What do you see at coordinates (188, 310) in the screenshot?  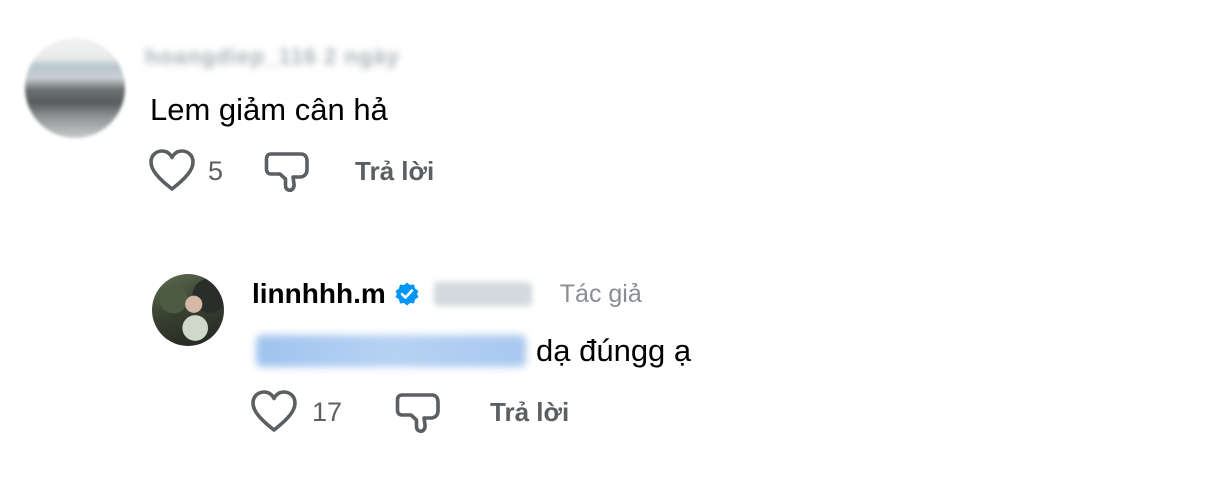 I see `author-avatar` at bounding box center [188, 310].